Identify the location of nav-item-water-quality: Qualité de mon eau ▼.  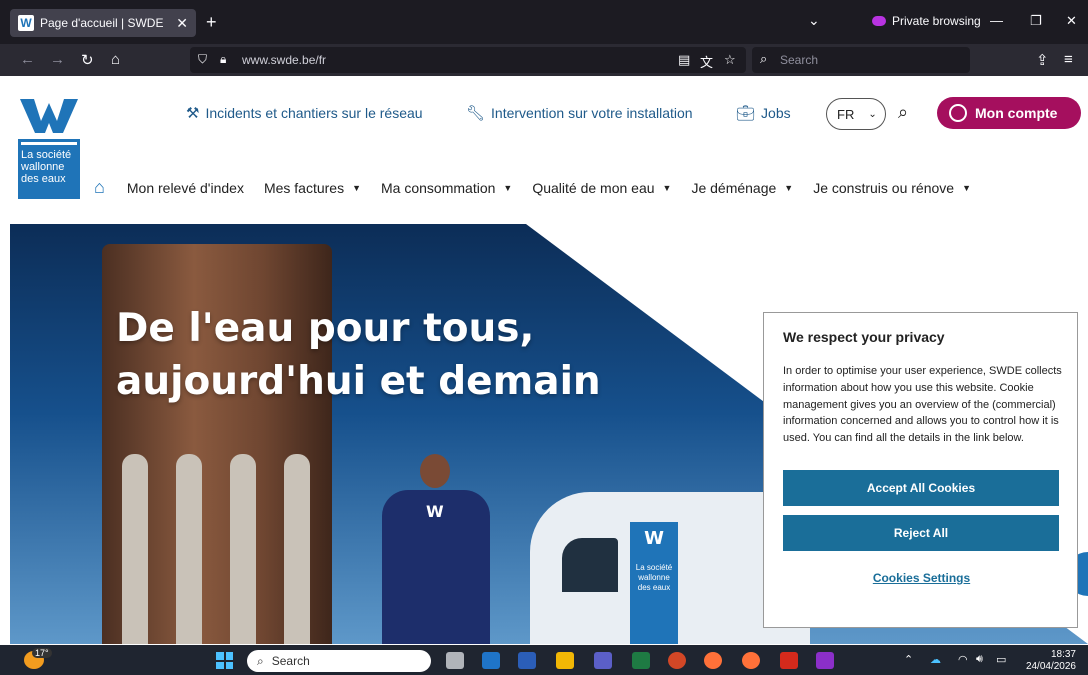
(601, 188).